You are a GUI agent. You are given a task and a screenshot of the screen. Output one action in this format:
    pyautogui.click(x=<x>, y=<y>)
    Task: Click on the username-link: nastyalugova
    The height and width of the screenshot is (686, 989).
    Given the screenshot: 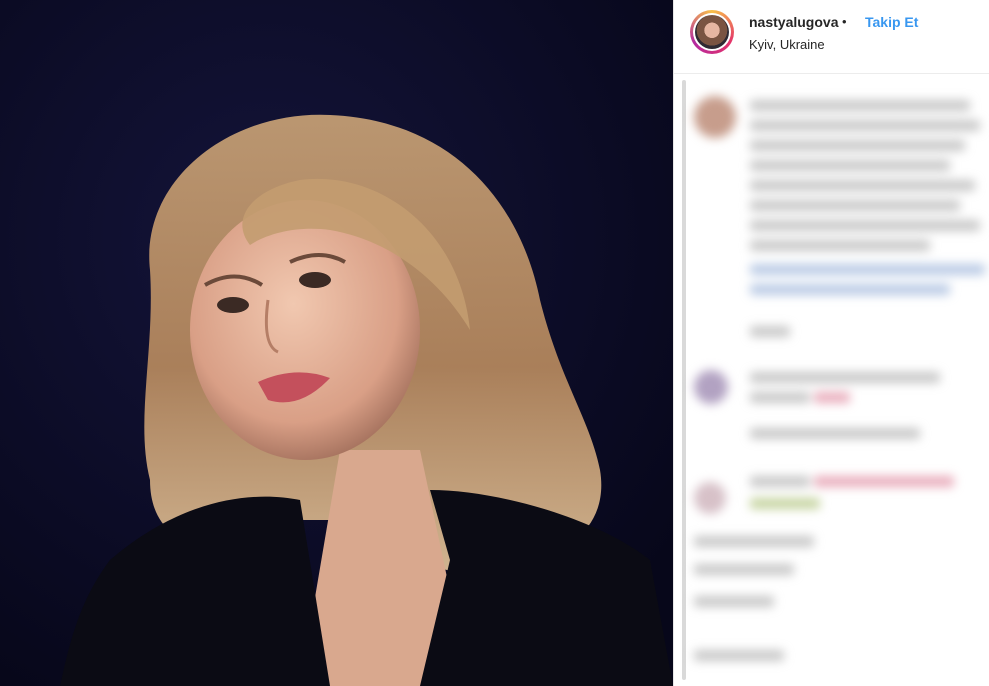 What is the action you would take?
    pyautogui.click(x=793, y=22)
    